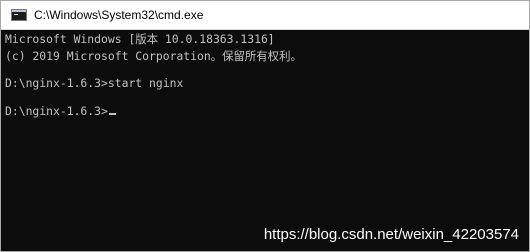 This screenshot has width=530, height=252. I want to click on prompt-text: D:\nginx-1.6.3>, so click(56, 110).